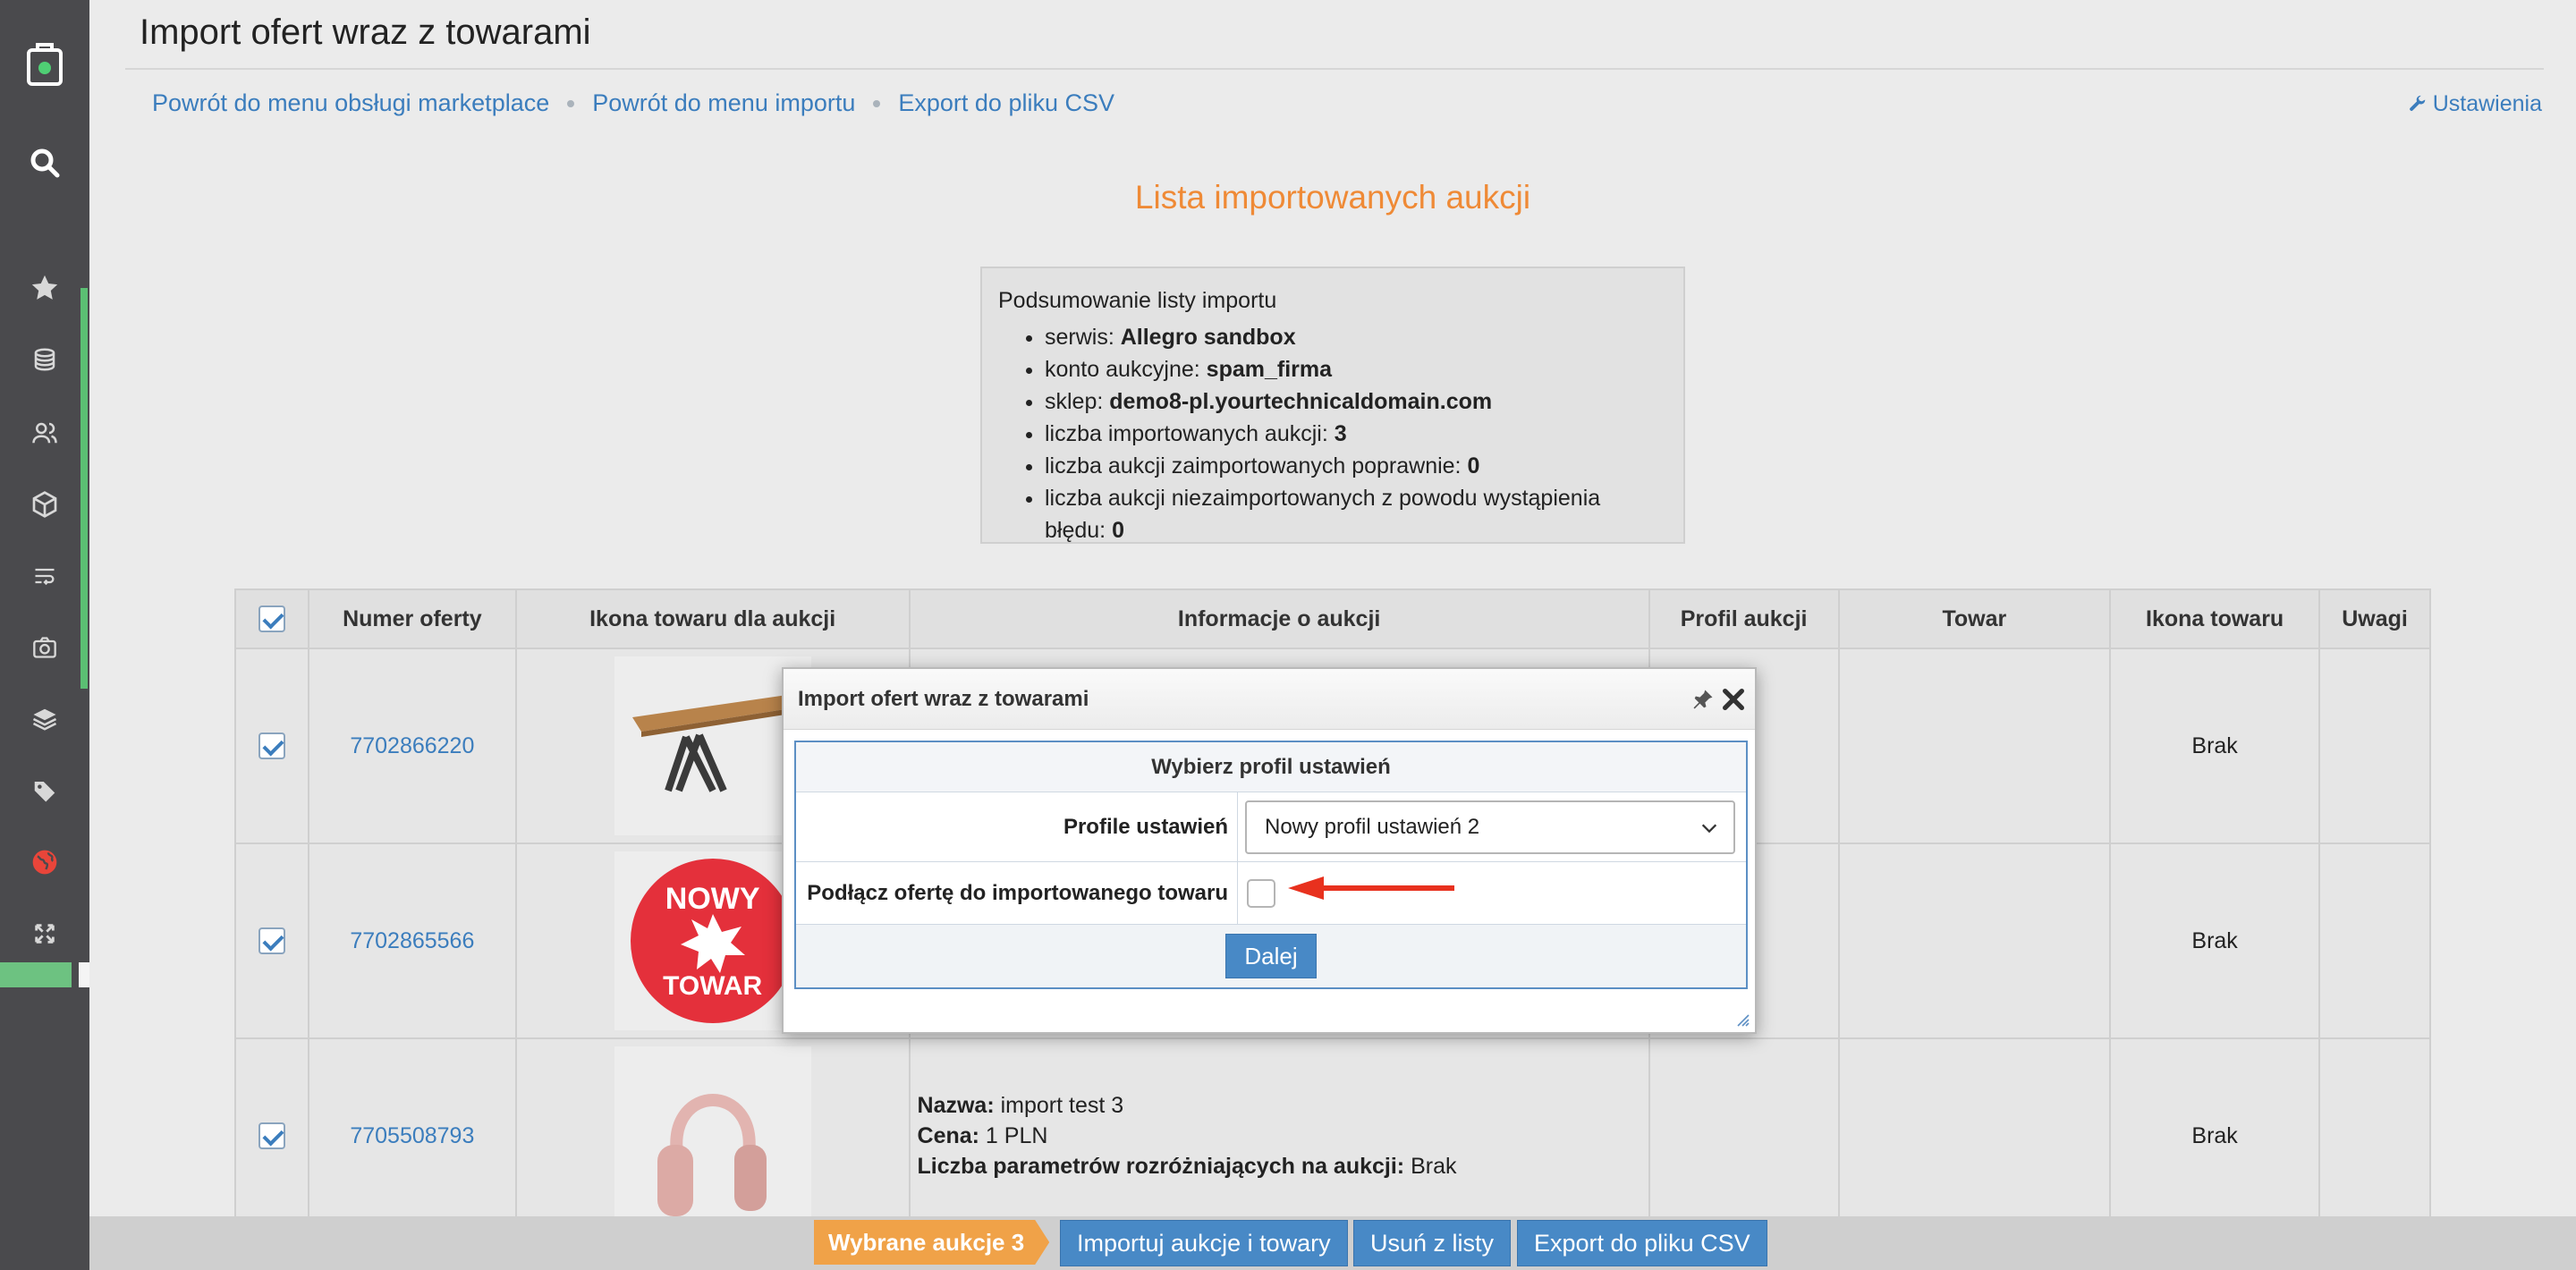  I want to click on link-export-csv: Export do pliku CSV, so click(1006, 103).